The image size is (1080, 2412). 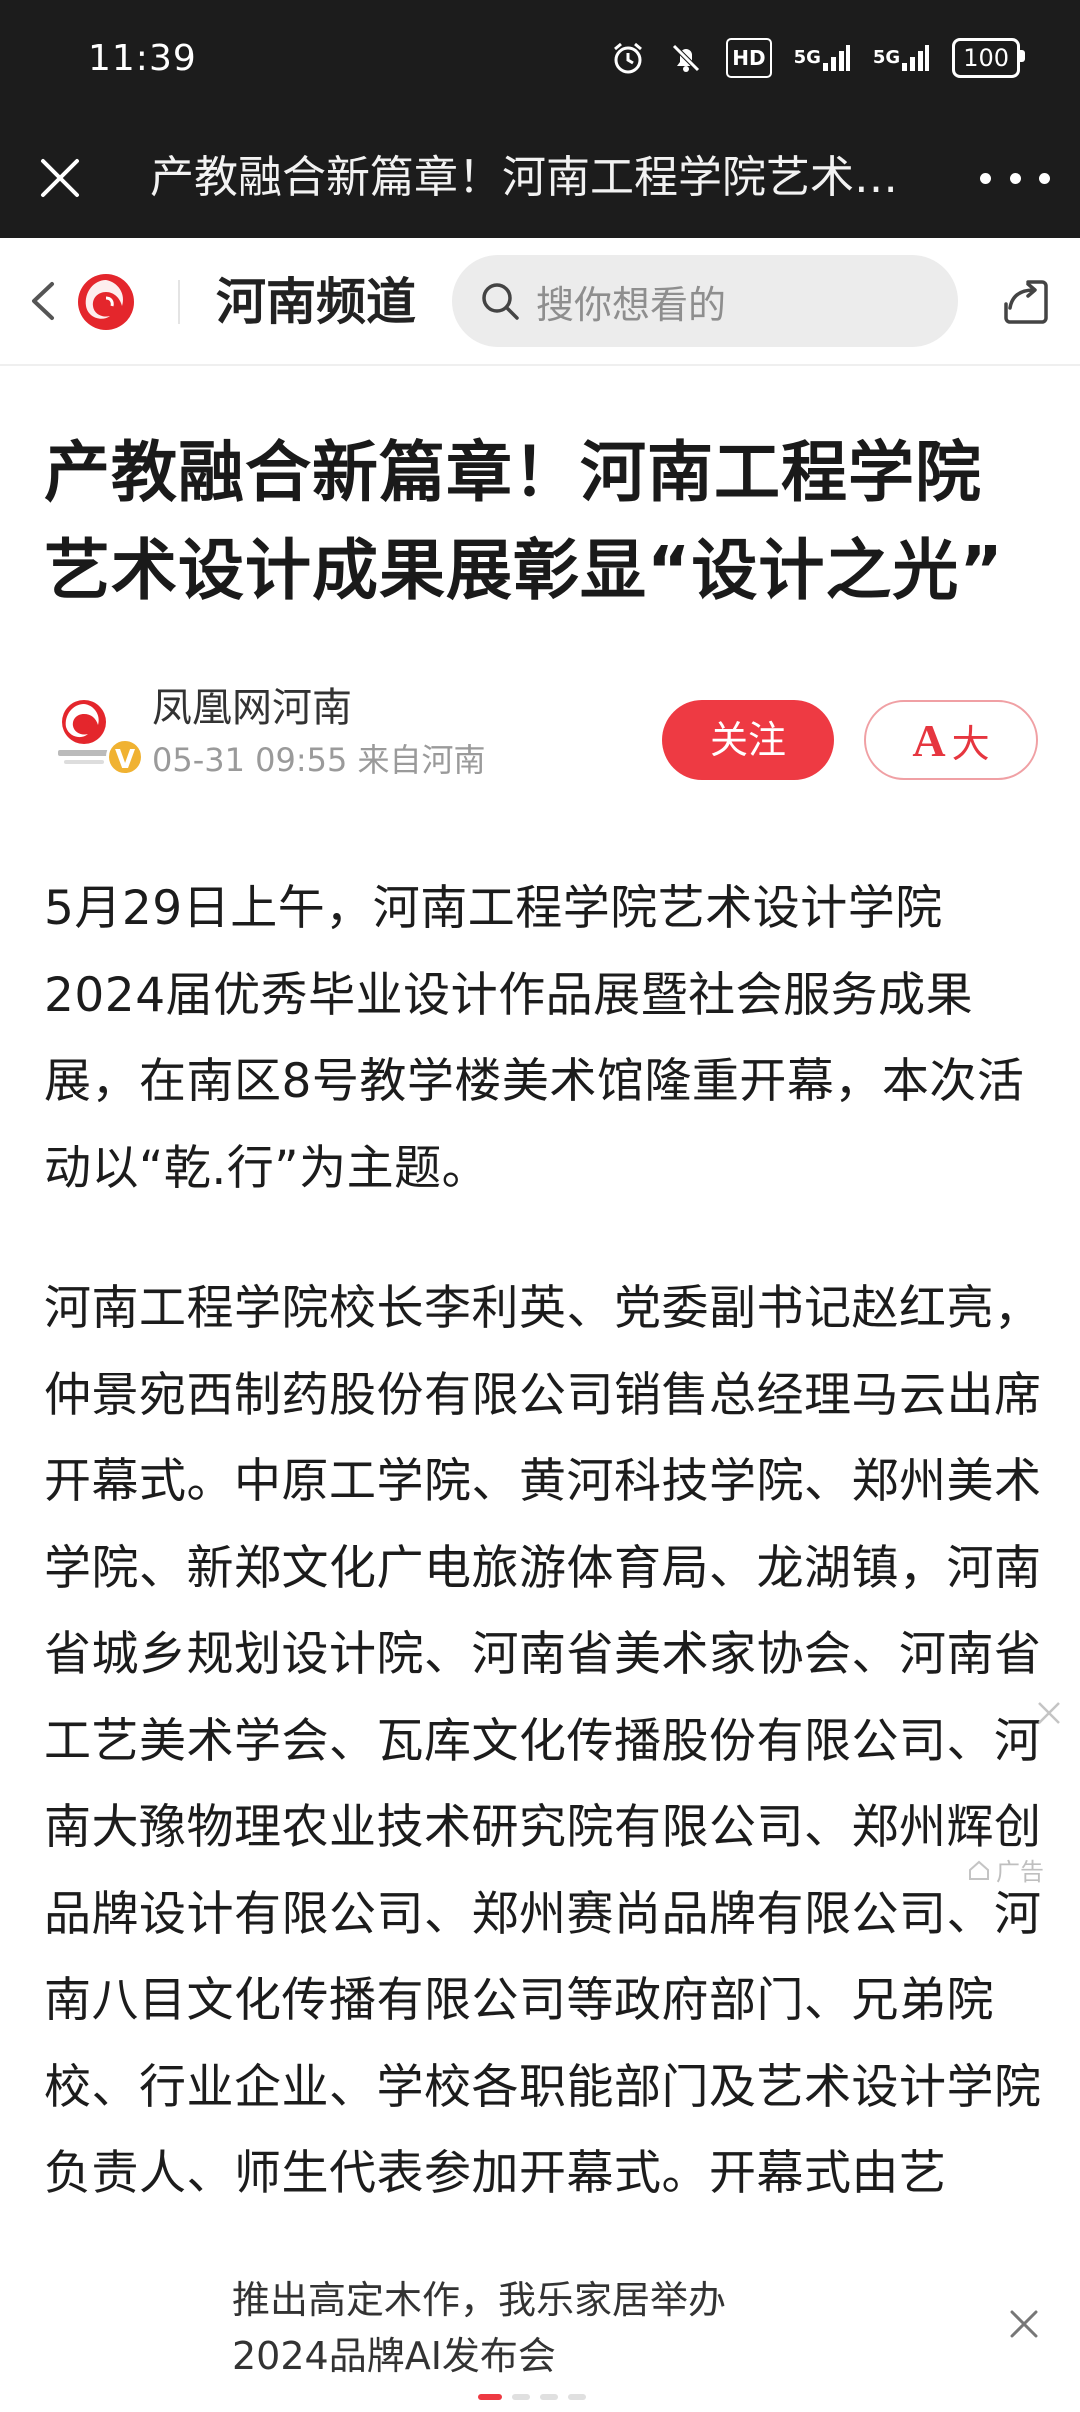 What do you see at coordinates (970, 743) in the screenshot?
I see `font-size-label: 大` at bounding box center [970, 743].